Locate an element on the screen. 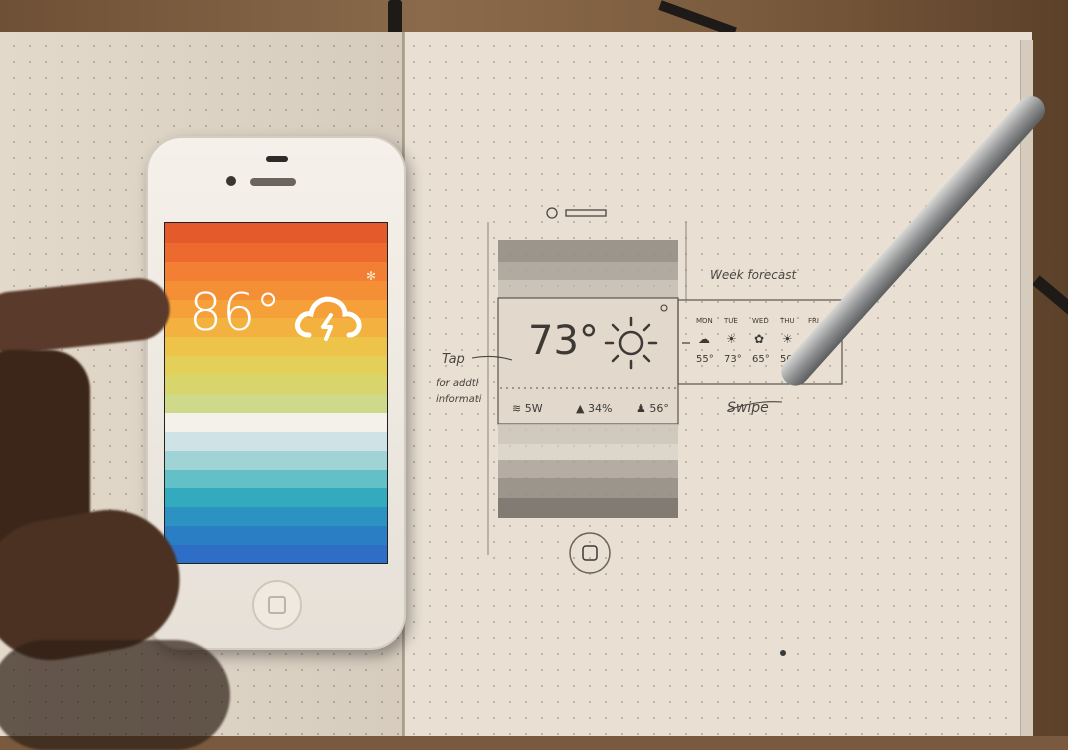  forecast-day-label: MON is located at coordinates (704, 321).